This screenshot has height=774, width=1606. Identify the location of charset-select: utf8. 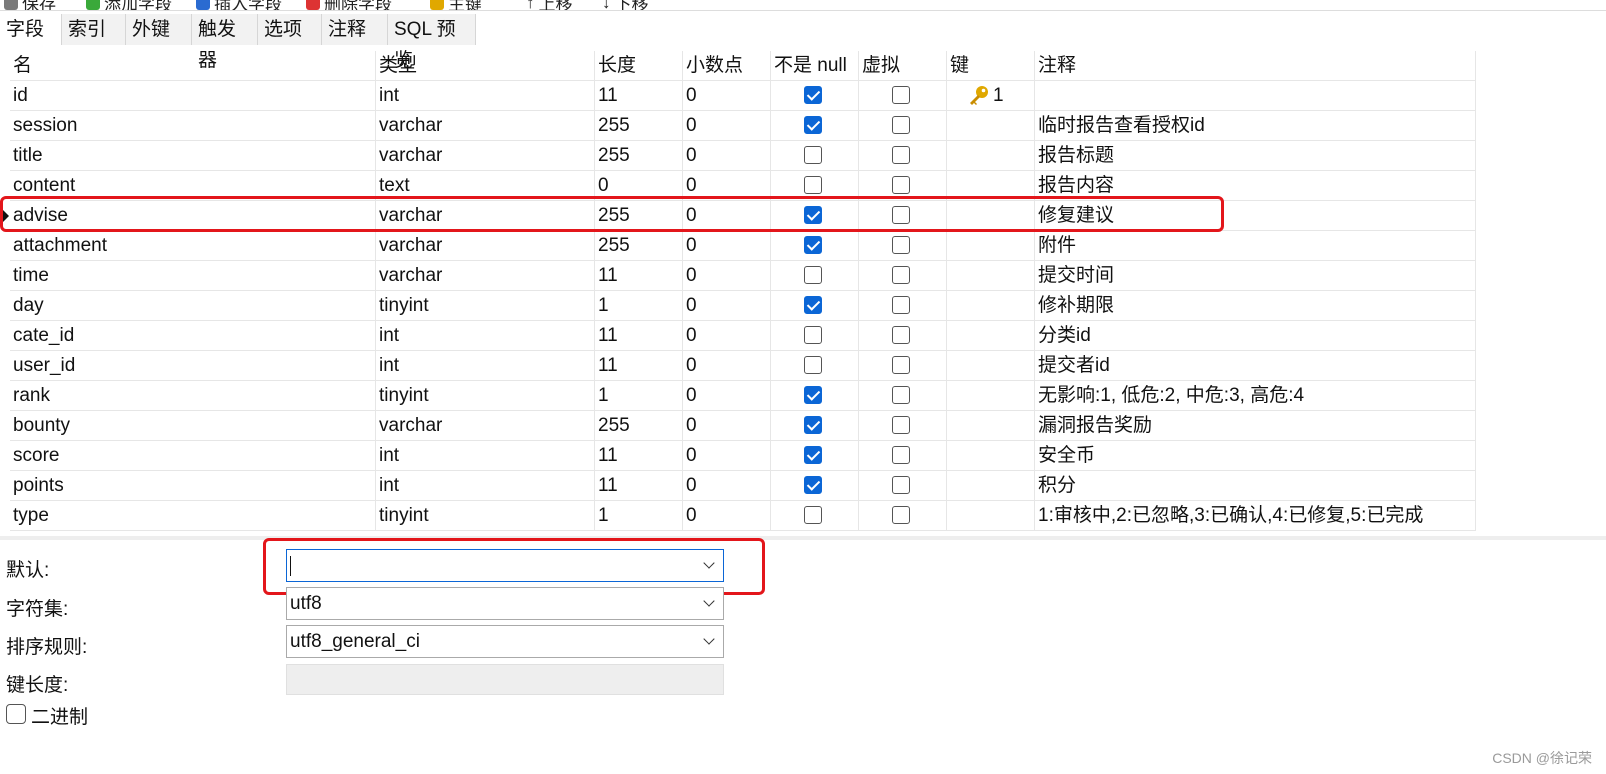
(505, 603).